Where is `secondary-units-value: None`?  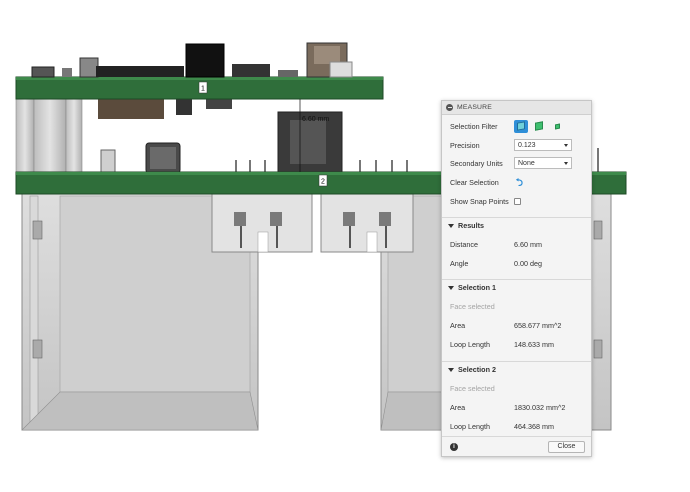
secondary-units-value: None is located at coordinates (526, 163).